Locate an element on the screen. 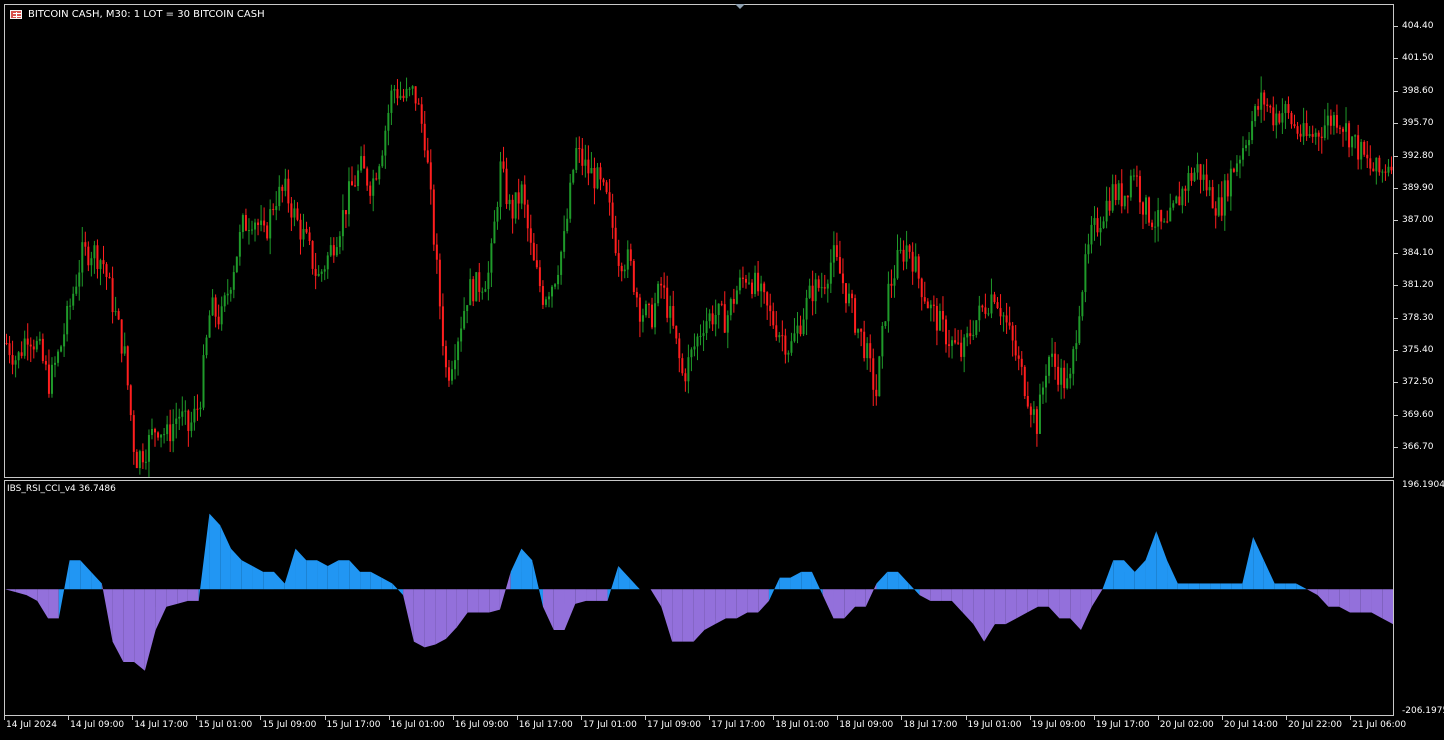 Image resolution: width=1444 pixels, height=740 pixels. time-label: 17 Jul 01:00 is located at coordinates (609, 725).